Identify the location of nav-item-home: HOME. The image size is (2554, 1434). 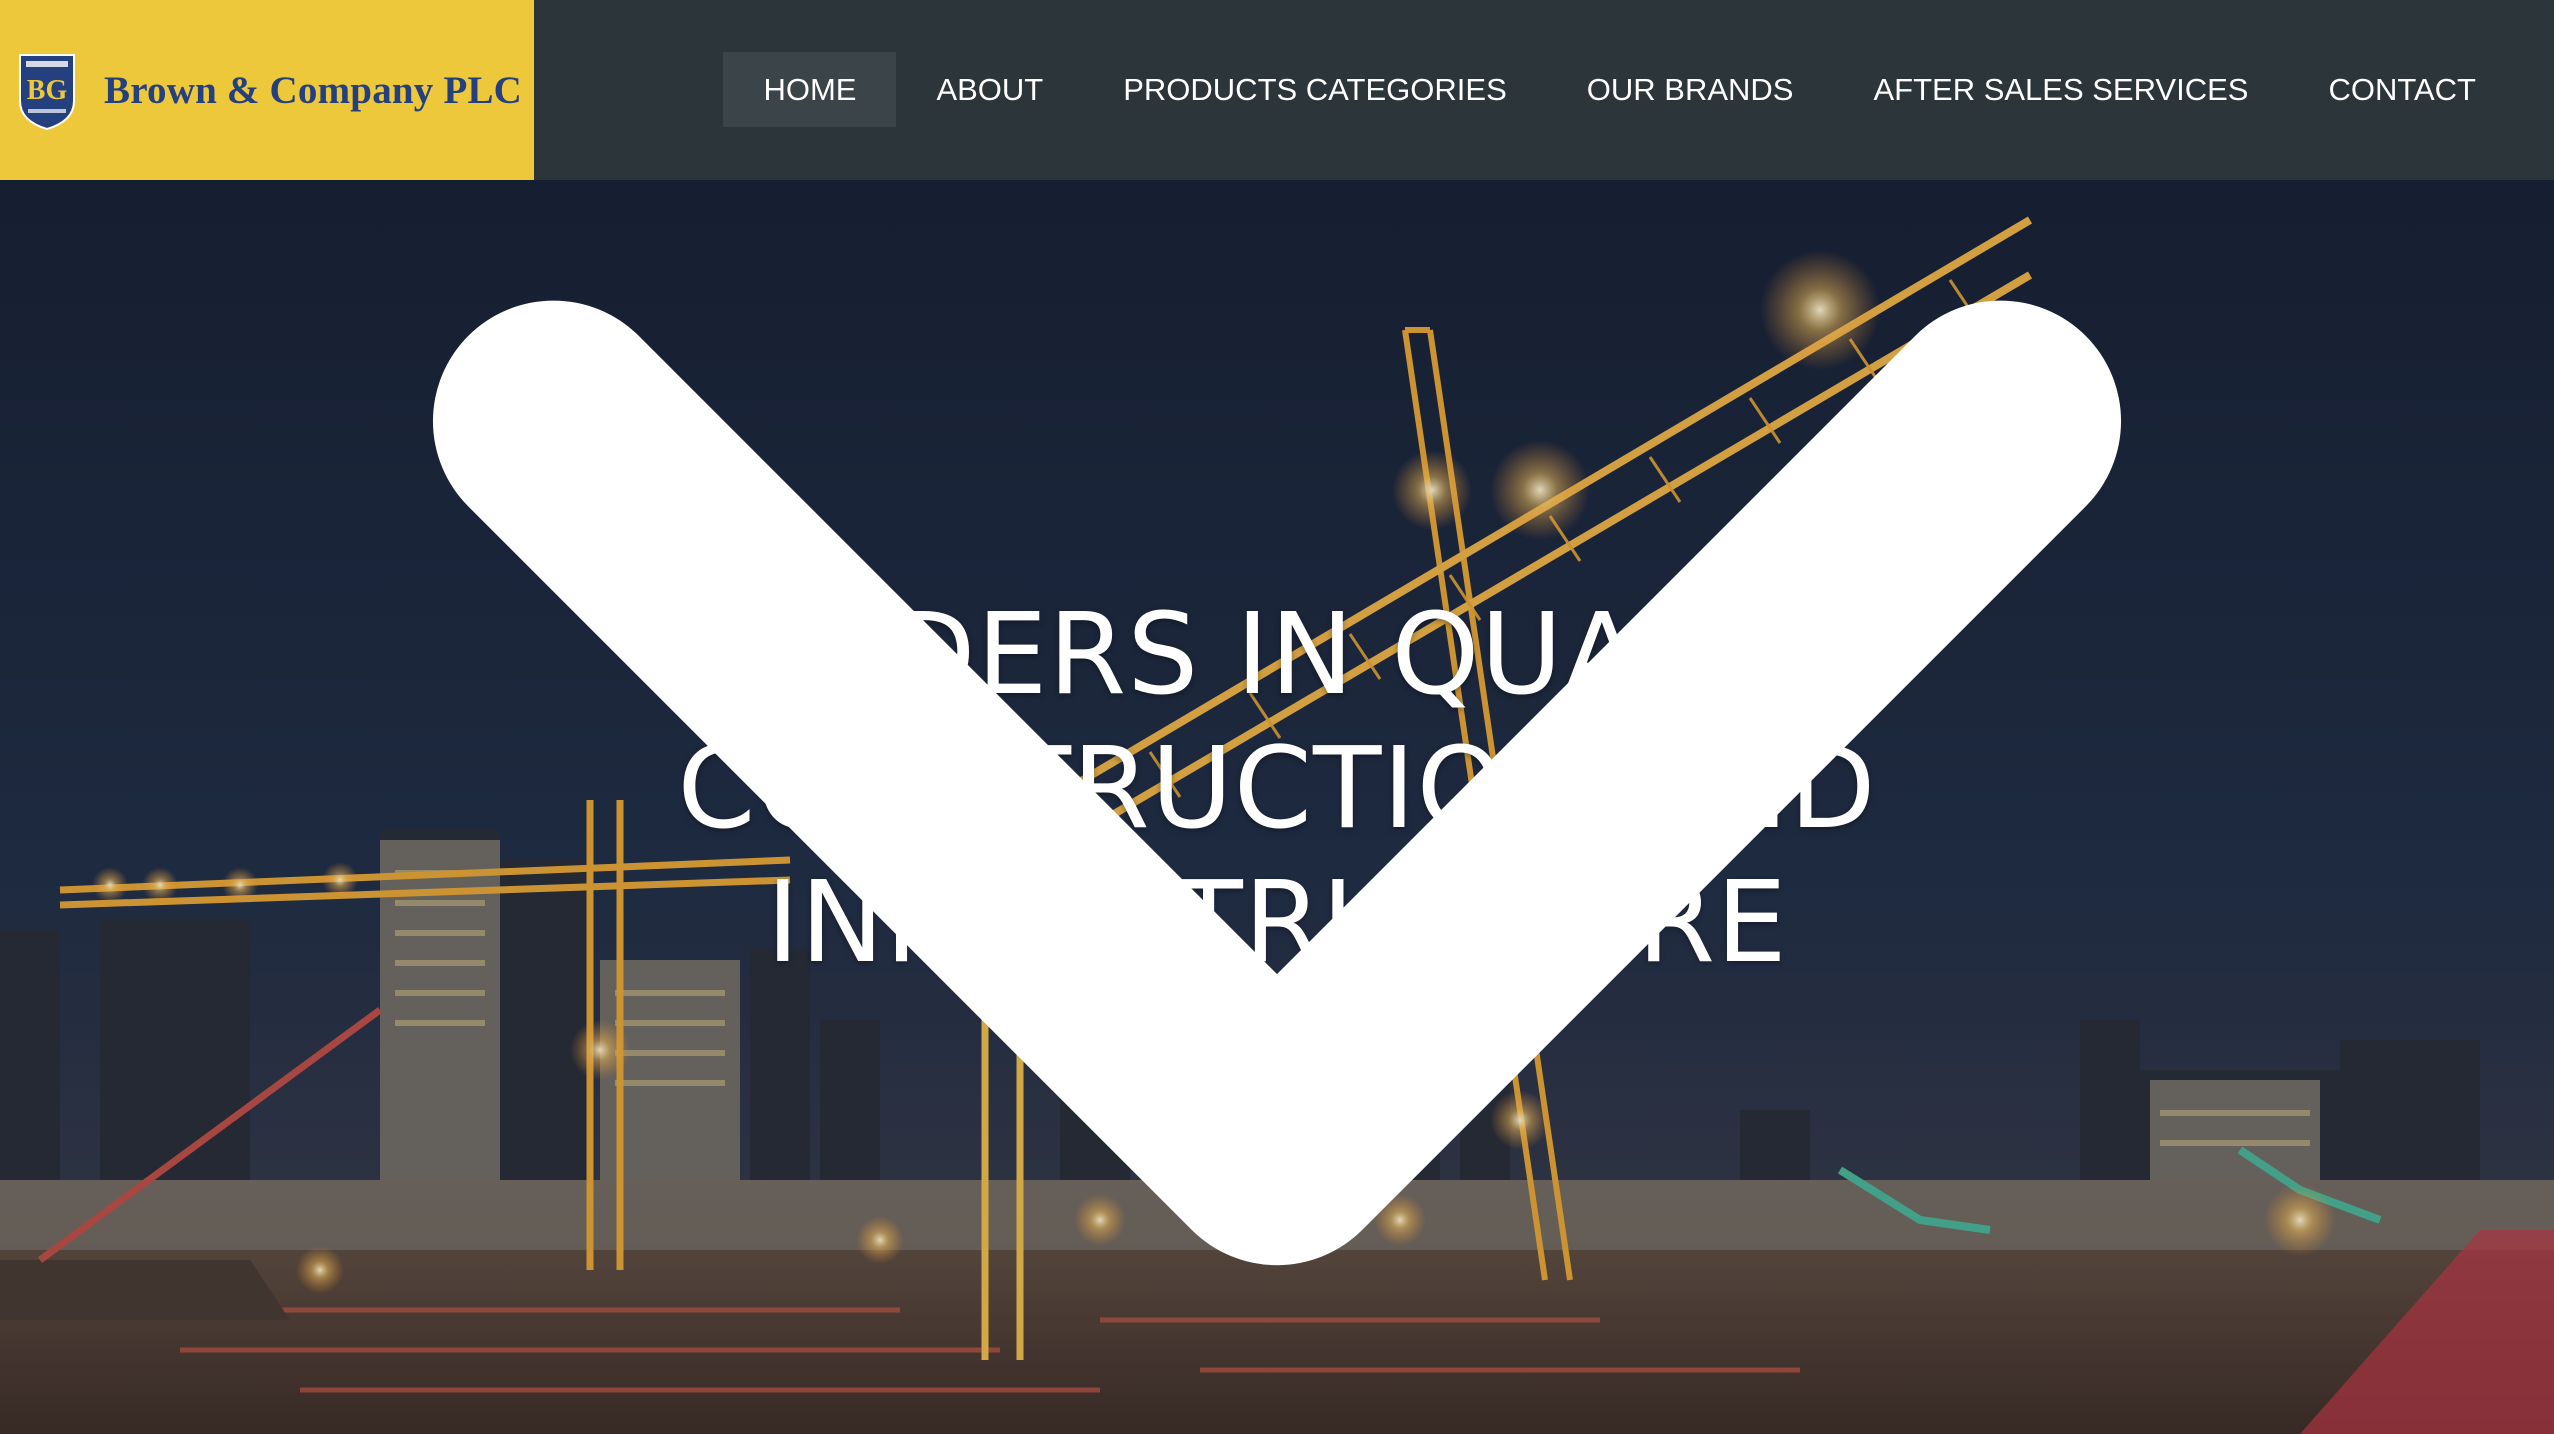
(810, 89).